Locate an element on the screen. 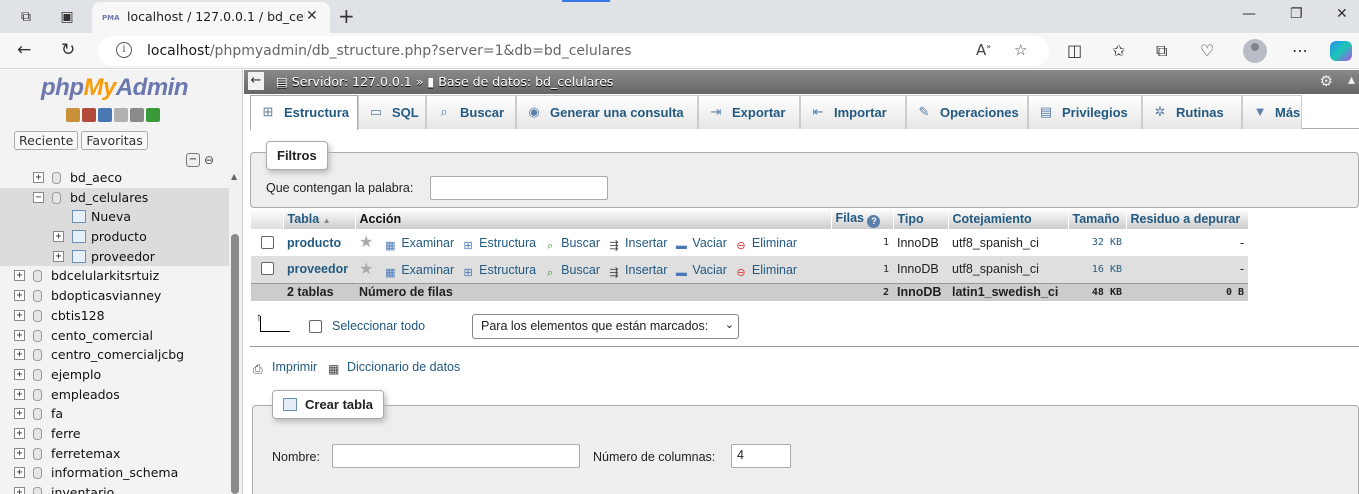 The width and height of the screenshot is (1359, 494). tree-item-label: inventario is located at coordinates (82, 489).